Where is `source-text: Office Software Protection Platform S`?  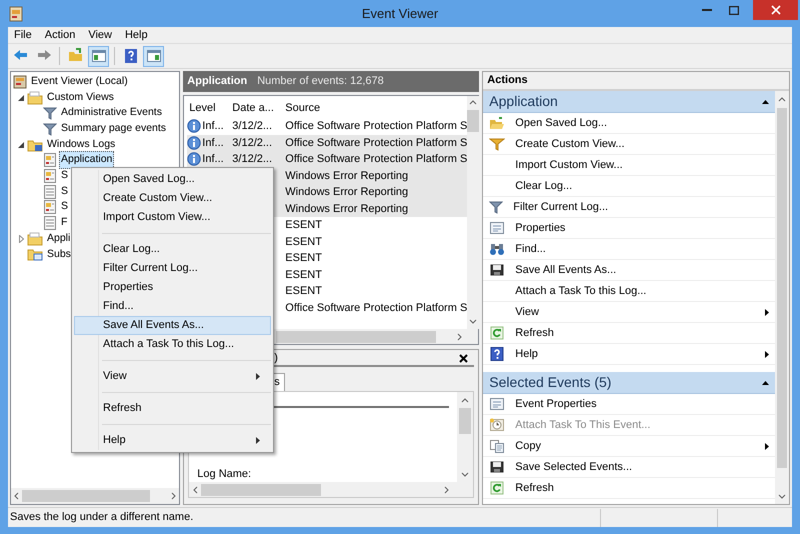
source-text: Office Software Protection Platform S is located at coordinates (376, 308).